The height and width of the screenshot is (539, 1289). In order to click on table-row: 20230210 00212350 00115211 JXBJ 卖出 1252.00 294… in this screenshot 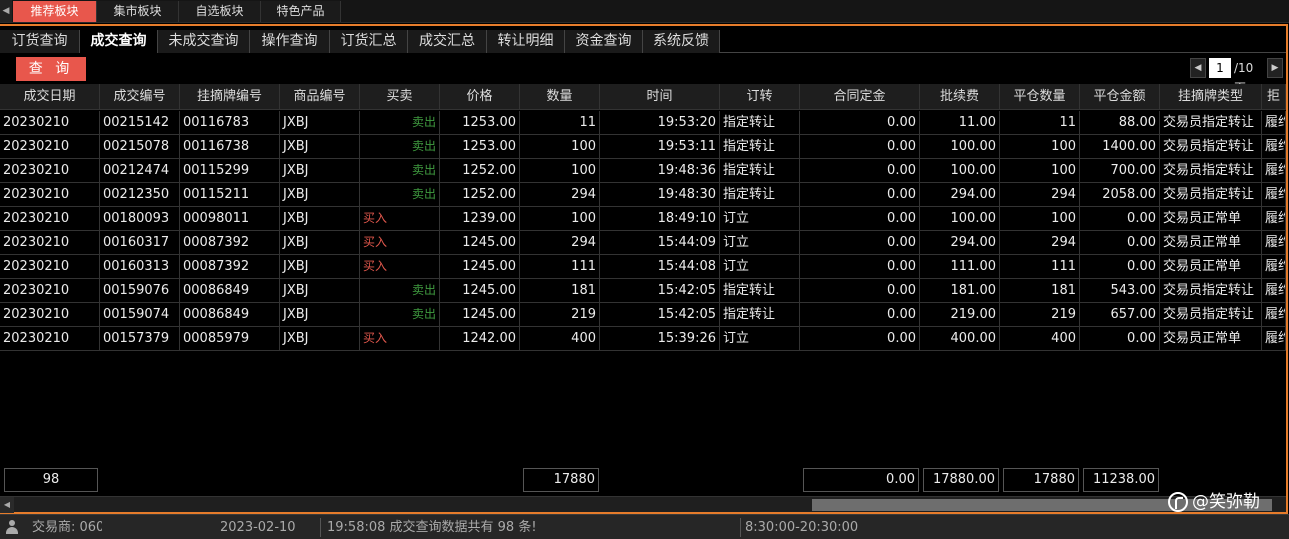, I will do `click(643, 195)`.